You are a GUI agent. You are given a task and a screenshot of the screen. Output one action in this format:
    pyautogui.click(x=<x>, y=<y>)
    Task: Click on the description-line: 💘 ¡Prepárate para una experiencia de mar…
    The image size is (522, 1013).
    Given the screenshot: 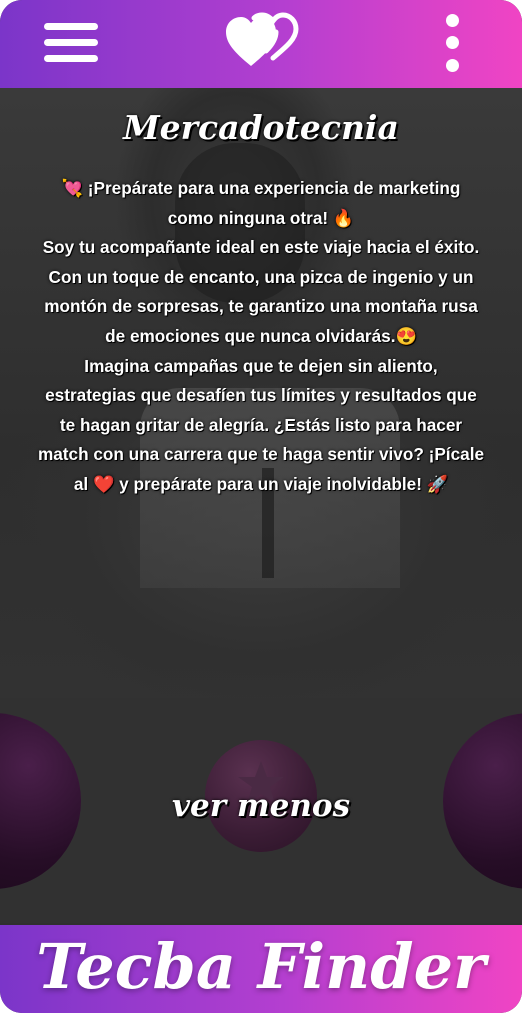 What is the action you would take?
    pyautogui.click(x=261, y=188)
    